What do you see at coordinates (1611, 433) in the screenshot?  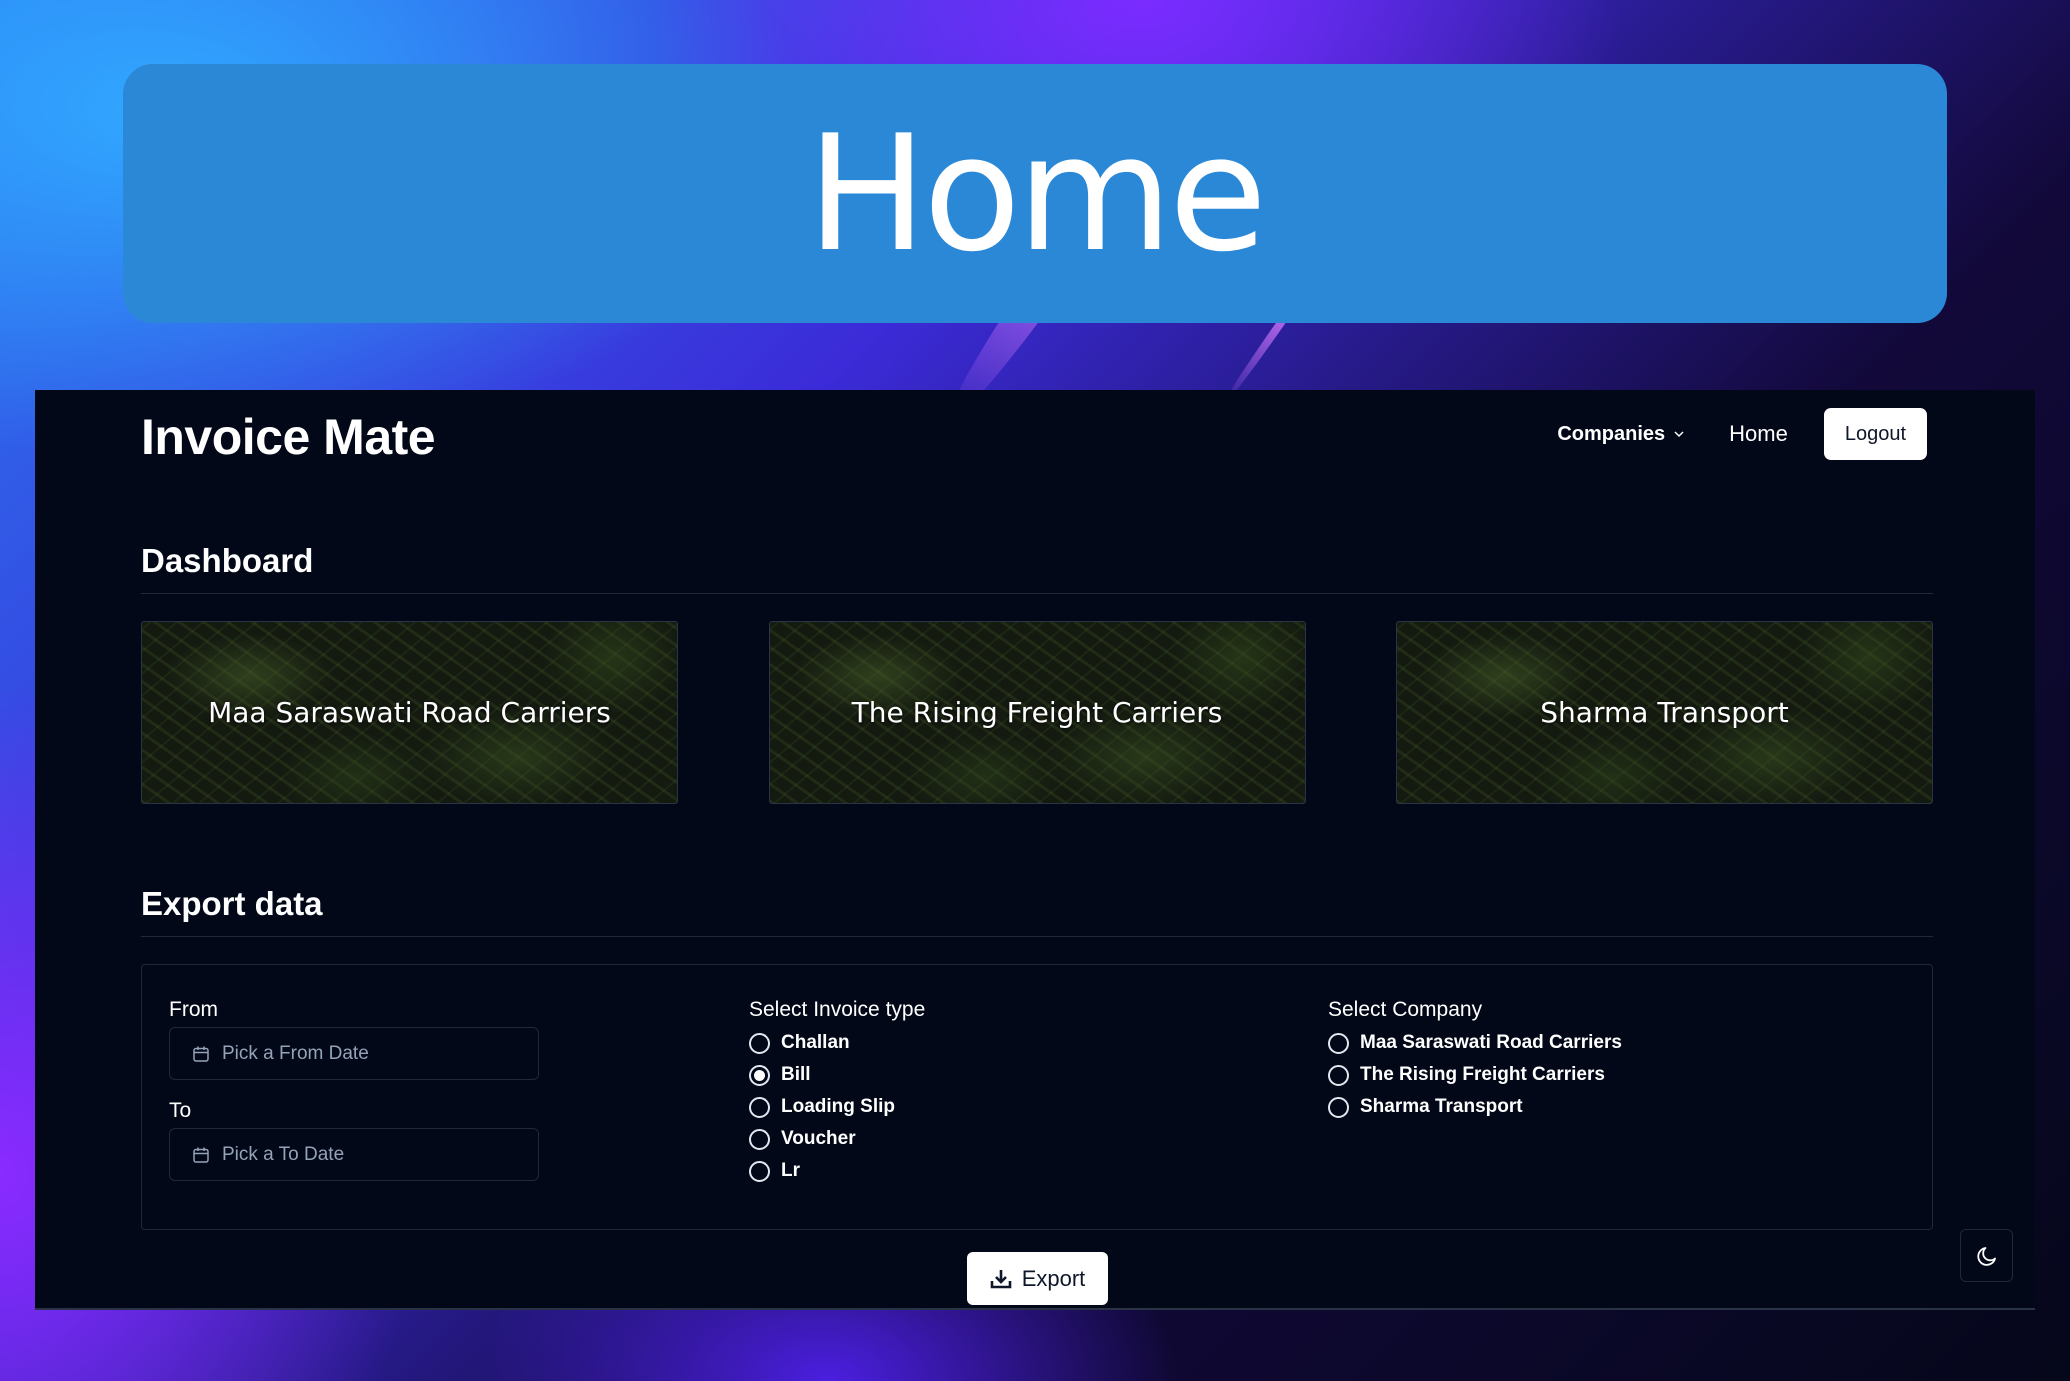 I see `companies-menu-label: Companies` at bounding box center [1611, 433].